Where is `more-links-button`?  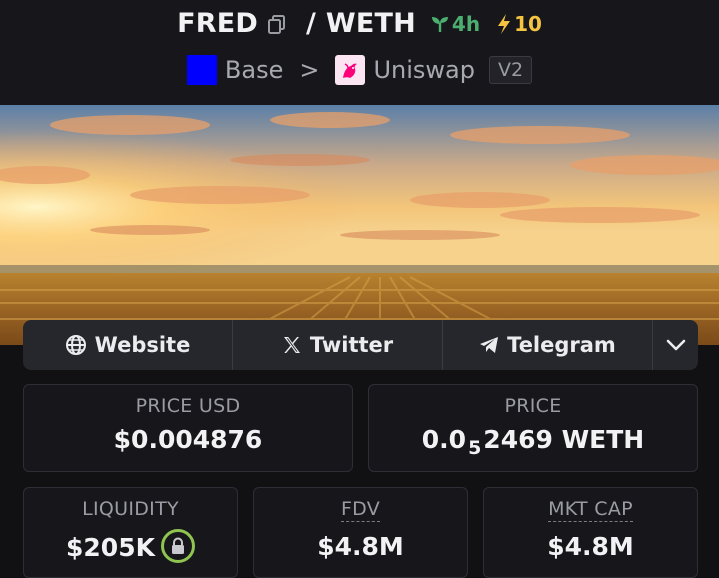 more-links-button is located at coordinates (675, 345).